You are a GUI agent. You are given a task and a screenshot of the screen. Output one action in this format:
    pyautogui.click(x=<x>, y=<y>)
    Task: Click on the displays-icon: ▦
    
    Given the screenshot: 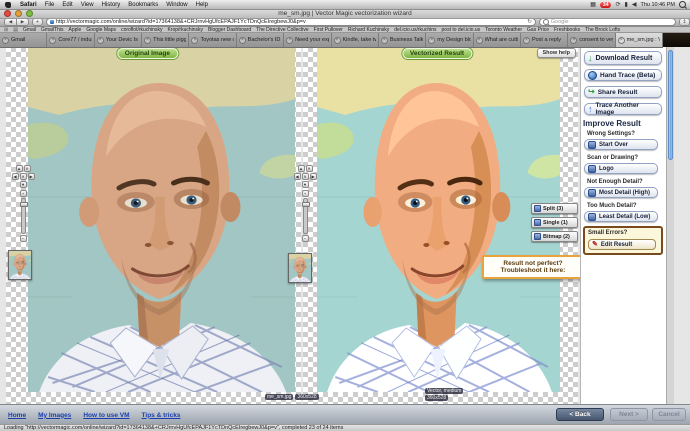 What is the action you would take?
    pyautogui.click(x=593, y=4)
    